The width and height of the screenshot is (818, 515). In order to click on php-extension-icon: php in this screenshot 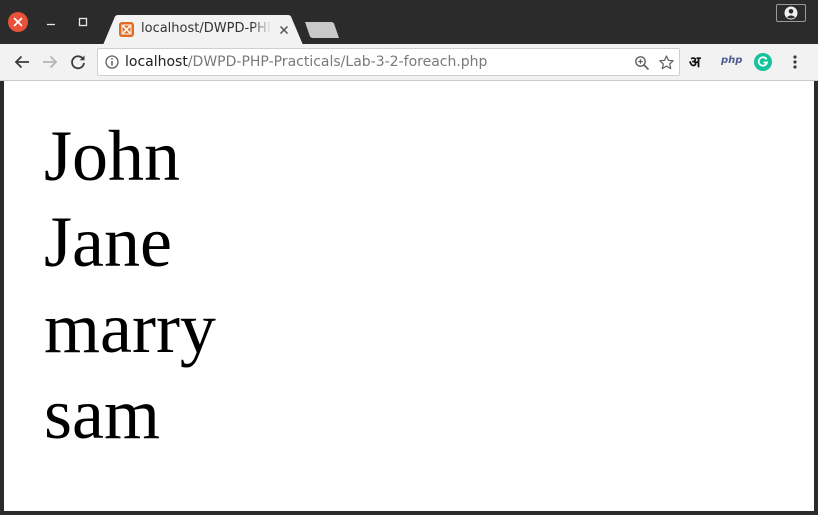, I will do `click(731, 60)`.